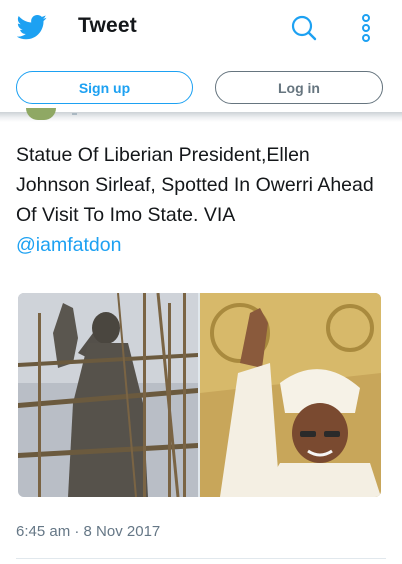 Image resolution: width=402 pixels, height=564 pixels. Describe the element at coordinates (201, 117) in the screenshot. I see `header-shadow` at that location.